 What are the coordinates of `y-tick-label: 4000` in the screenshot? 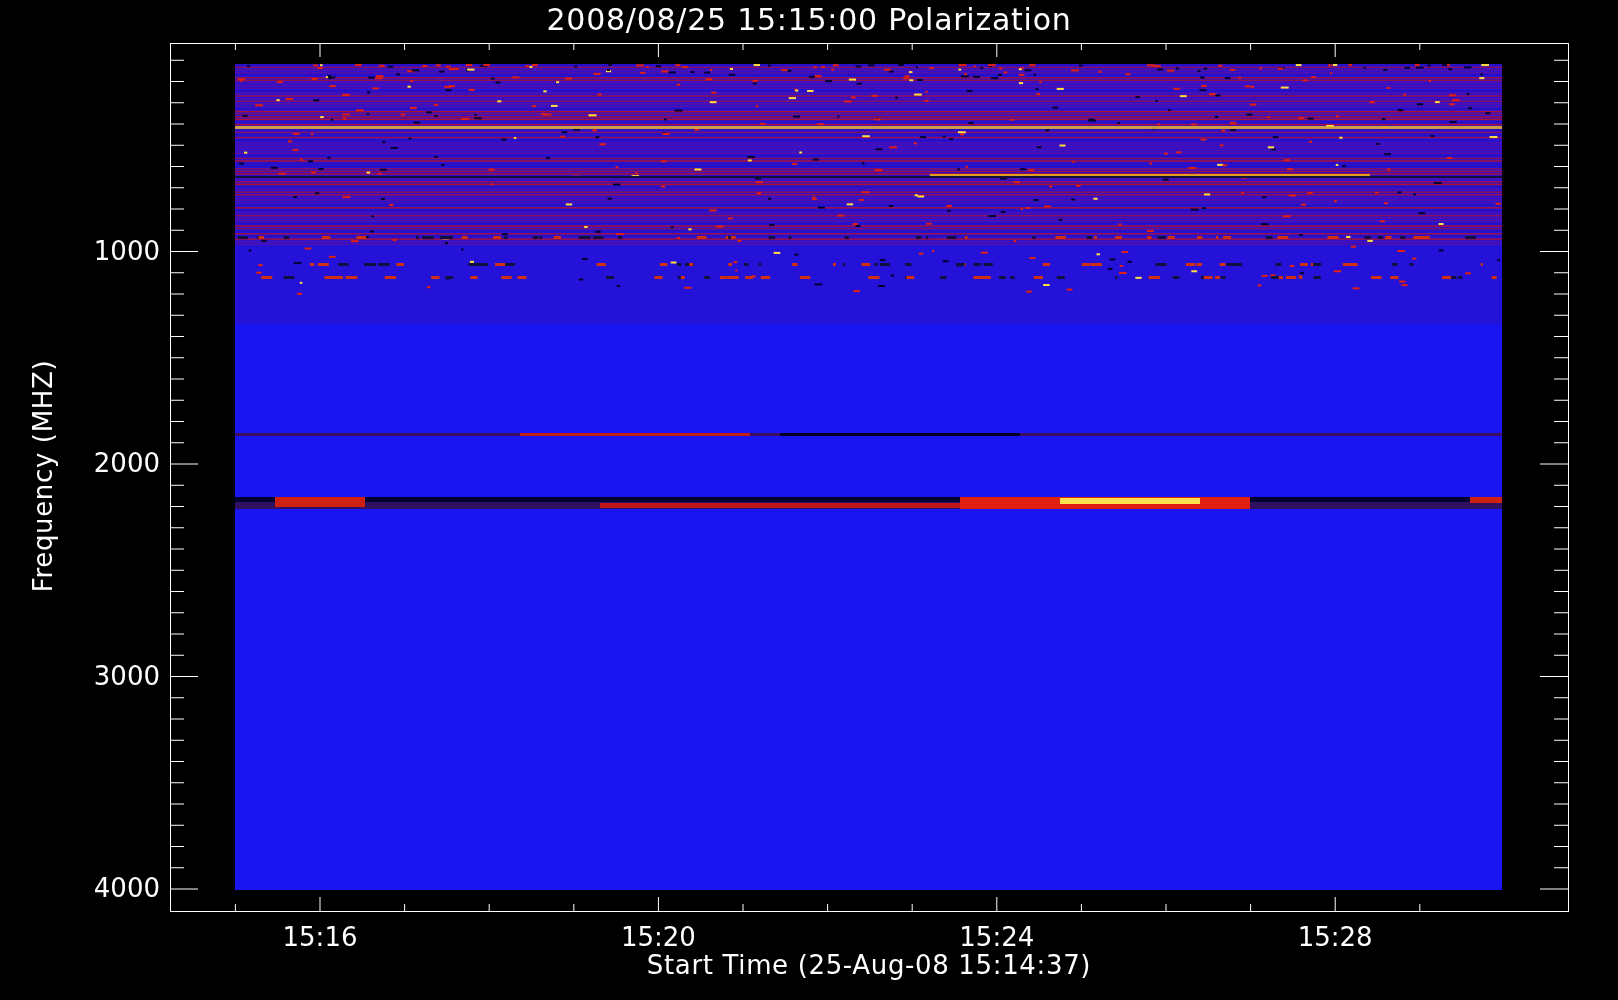 It's located at (126, 888).